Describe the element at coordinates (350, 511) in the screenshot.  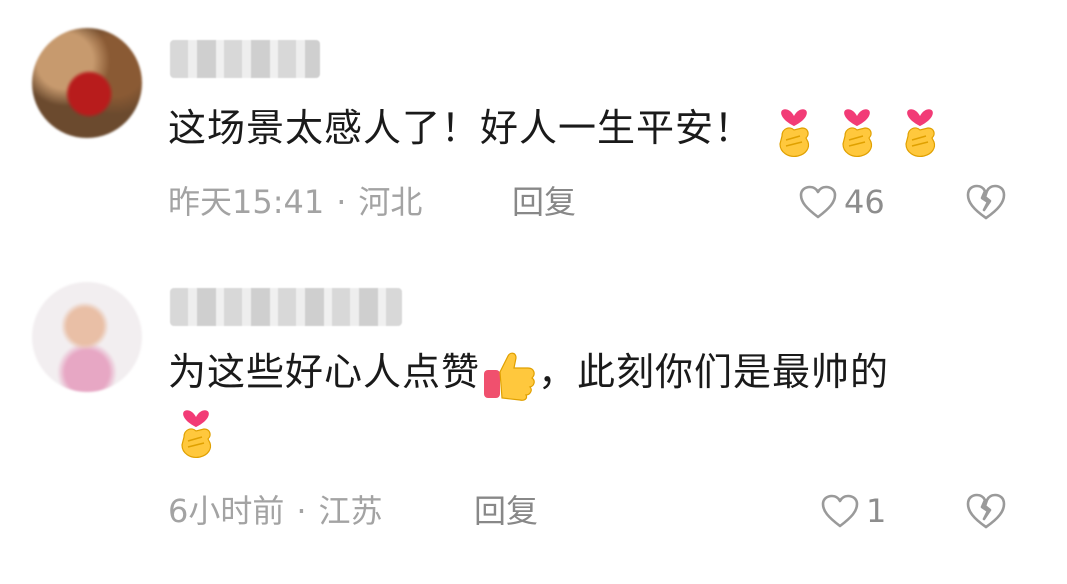
I see `comment-location: 江苏` at that location.